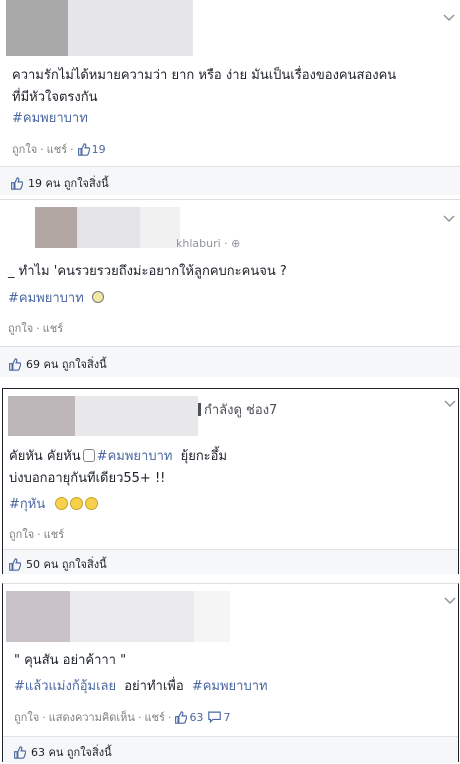 This screenshot has width=460, height=764. Describe the element at coordinates (230, 561) in the screenshot. I see `likes-footer: 50 คน ถูกใจสิ่งนี้` at that location.